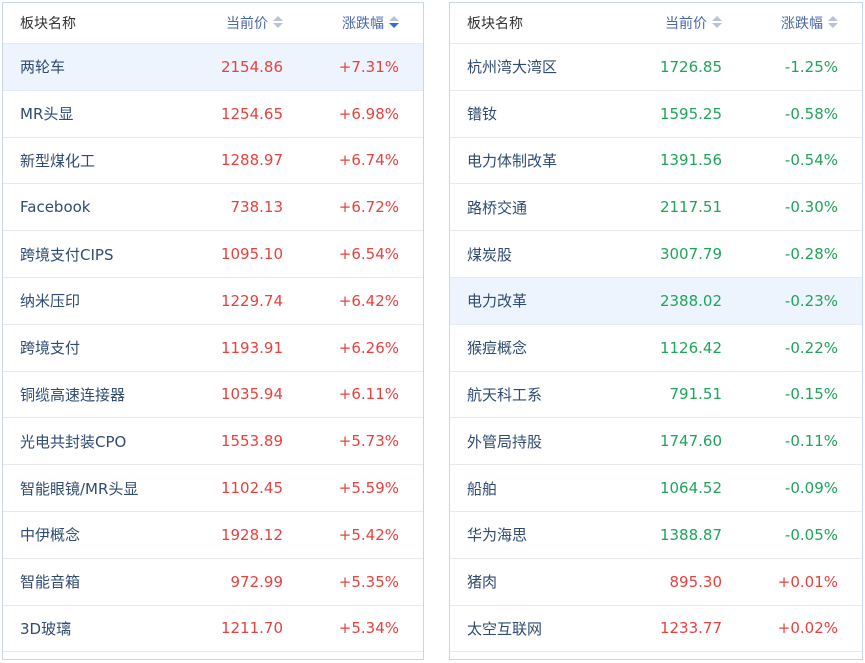 The image size is (865, 663). What do you see at coordinates (811, 300) in the screenshot?
I see `change-percent: -0.23%` at bounding box center [811, 300].